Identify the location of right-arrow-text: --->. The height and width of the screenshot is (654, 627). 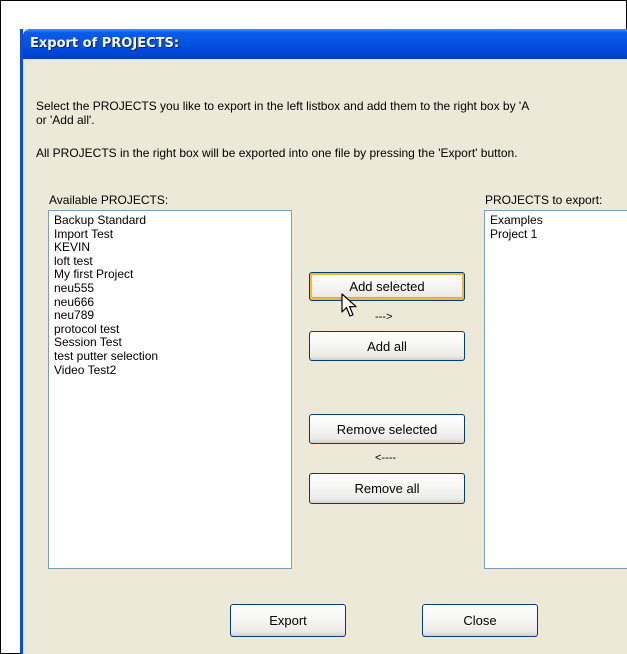
(384, 317).